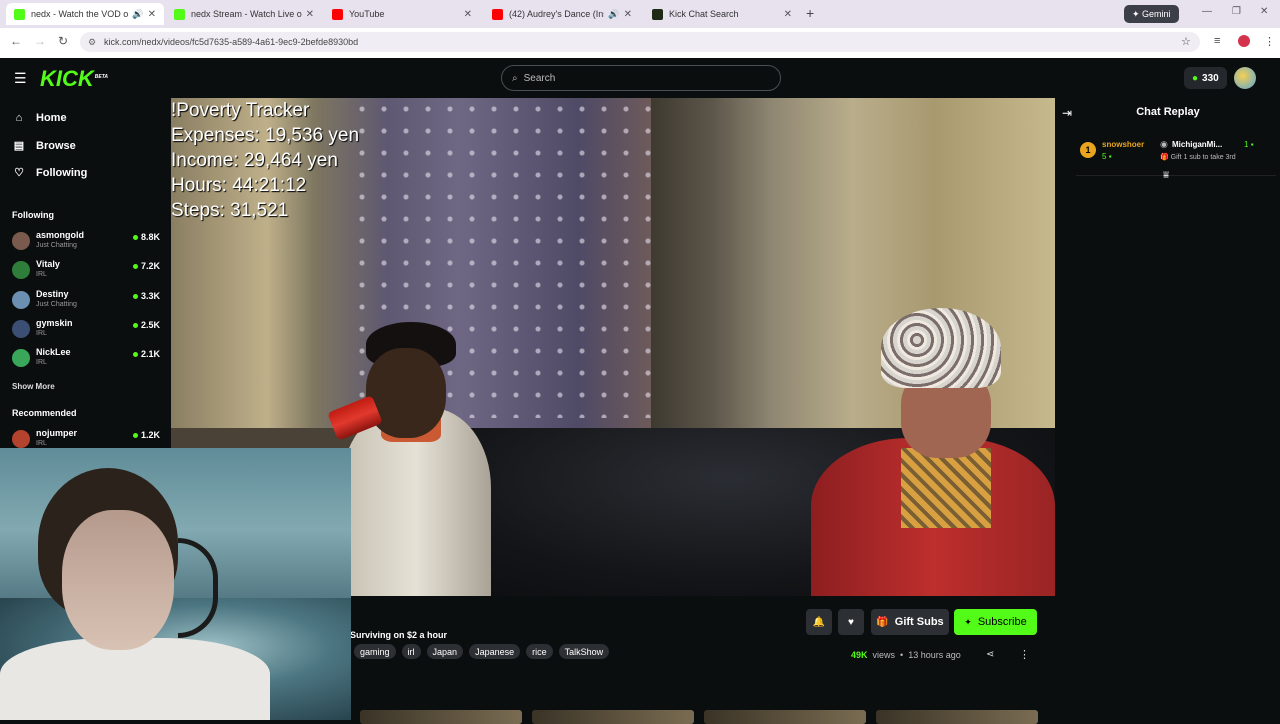 This screenshot has width=1280, height=724. Describe the element at coordinates (44, 146) in the screenshot. I see `sidebar-item-browse: ▤ Browse` at that location.